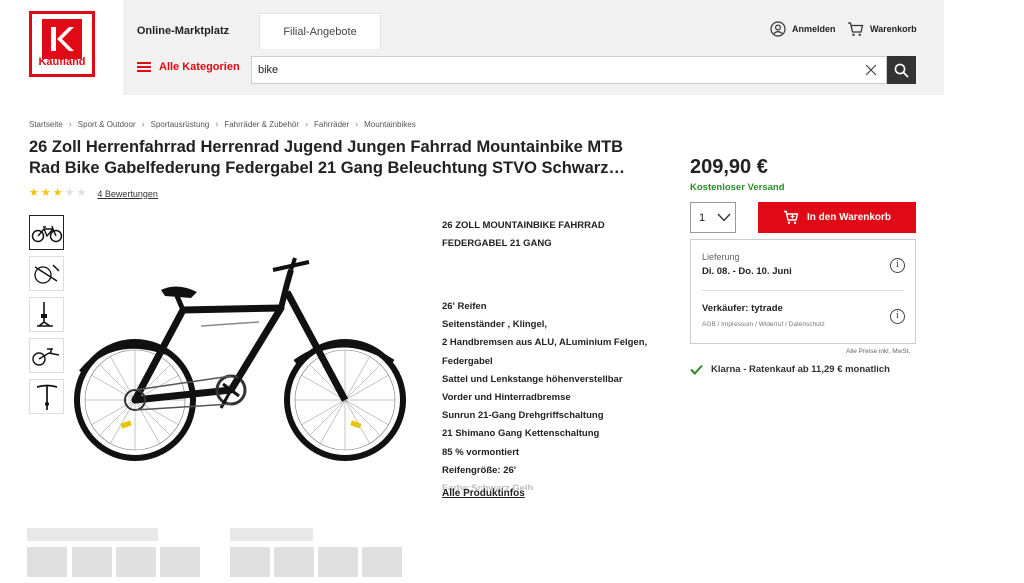 The image size is (1024, 583). What do you see at coordinates (849, 217) in the screenshot?
I see `add-to-cart-label: In den Warenkorb` at bounding box center [849, 217].